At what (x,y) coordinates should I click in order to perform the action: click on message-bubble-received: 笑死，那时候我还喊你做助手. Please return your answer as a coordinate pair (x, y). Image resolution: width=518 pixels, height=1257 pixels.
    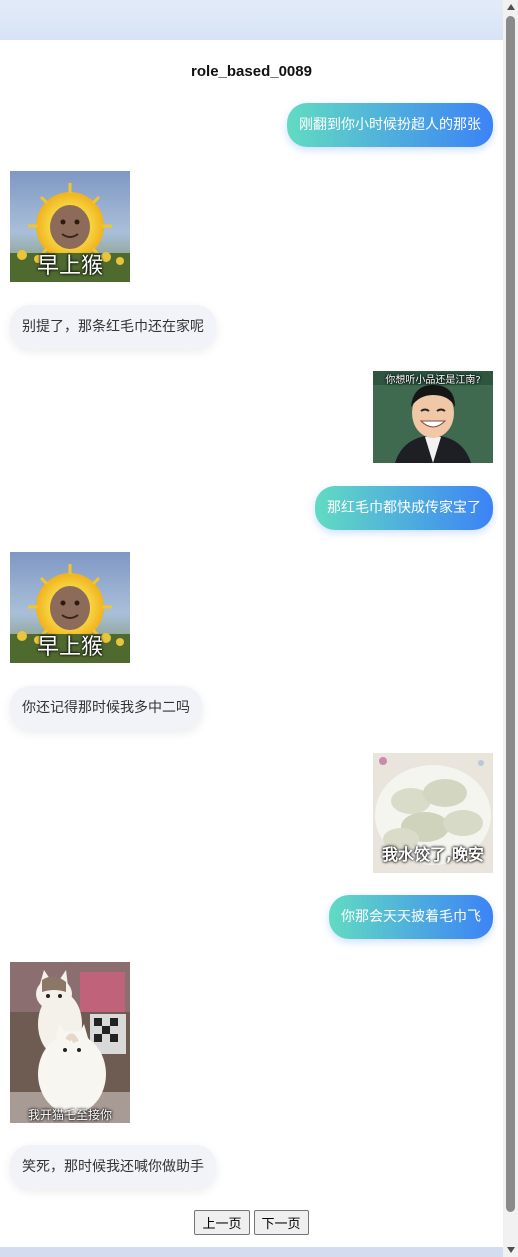
    Looking at the image, I should click on (113, 1167).